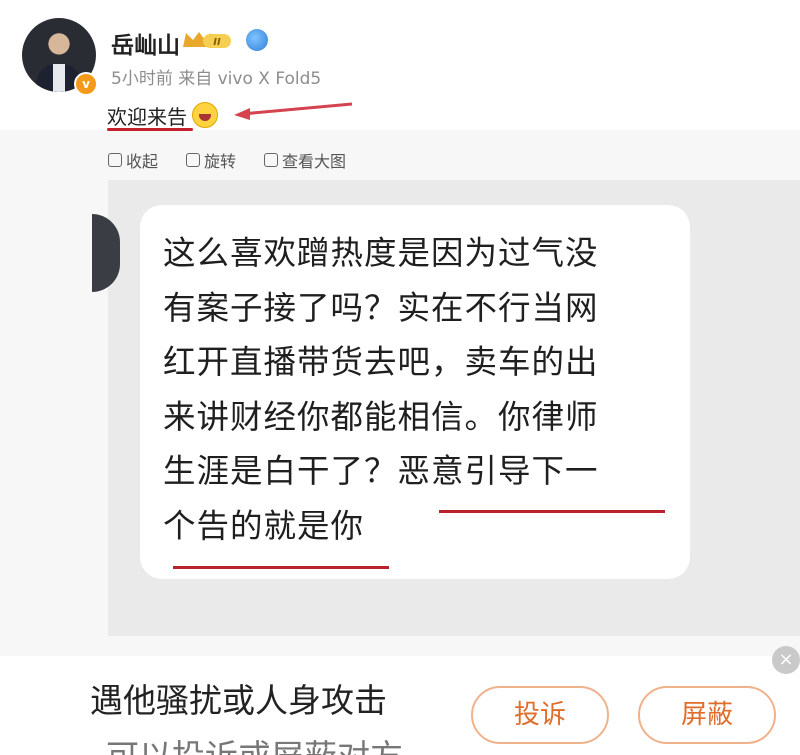  What do you see at coordinates (314, 161) in the screenshot?
I see `view-large-label: 查看大图` at bounding box center [314, 161].